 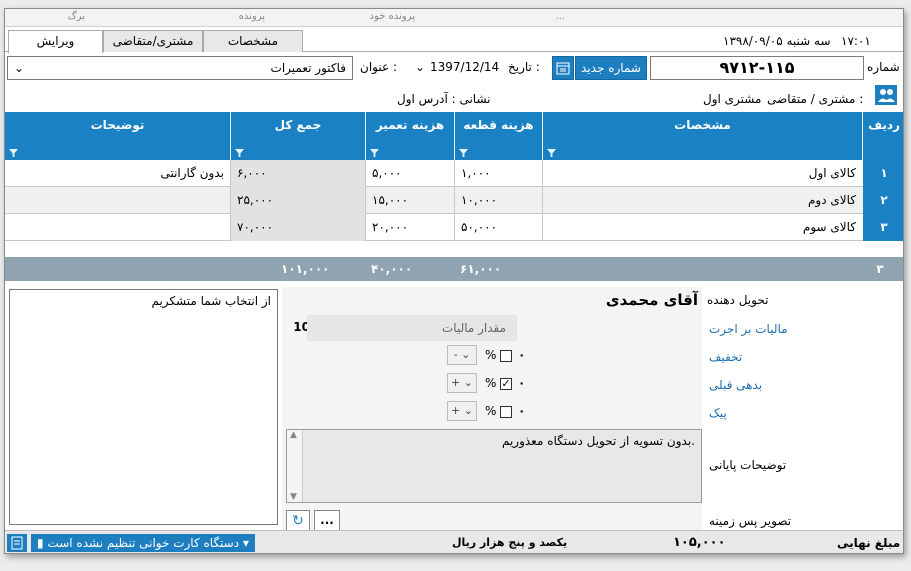 What do you see at coordinates (506, 412) in the screenshot?
I see `peyk-checkbox` at bounding box center [506, 412].